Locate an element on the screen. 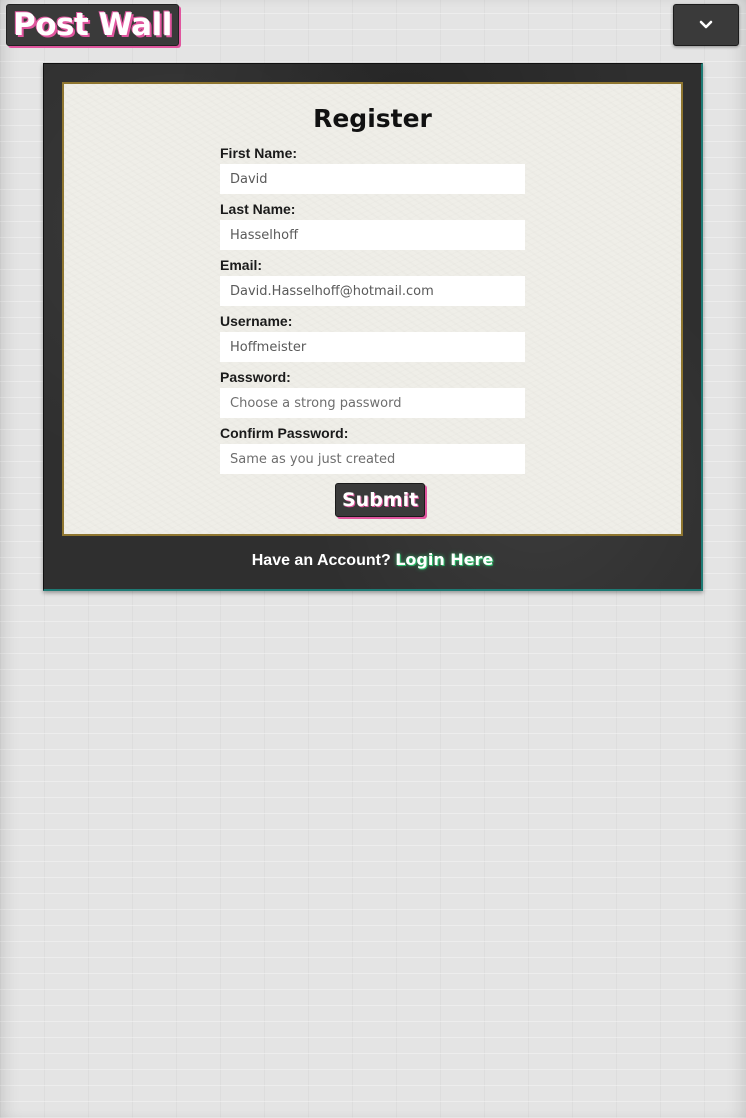 The image size is (746, 1118). username-input is located at coordinates (372, 347).